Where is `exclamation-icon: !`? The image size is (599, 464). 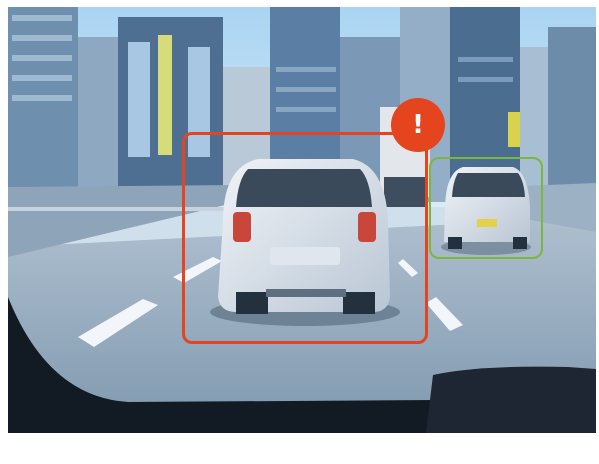
exclamation-icon: ! is located at coordinates (418, 125).